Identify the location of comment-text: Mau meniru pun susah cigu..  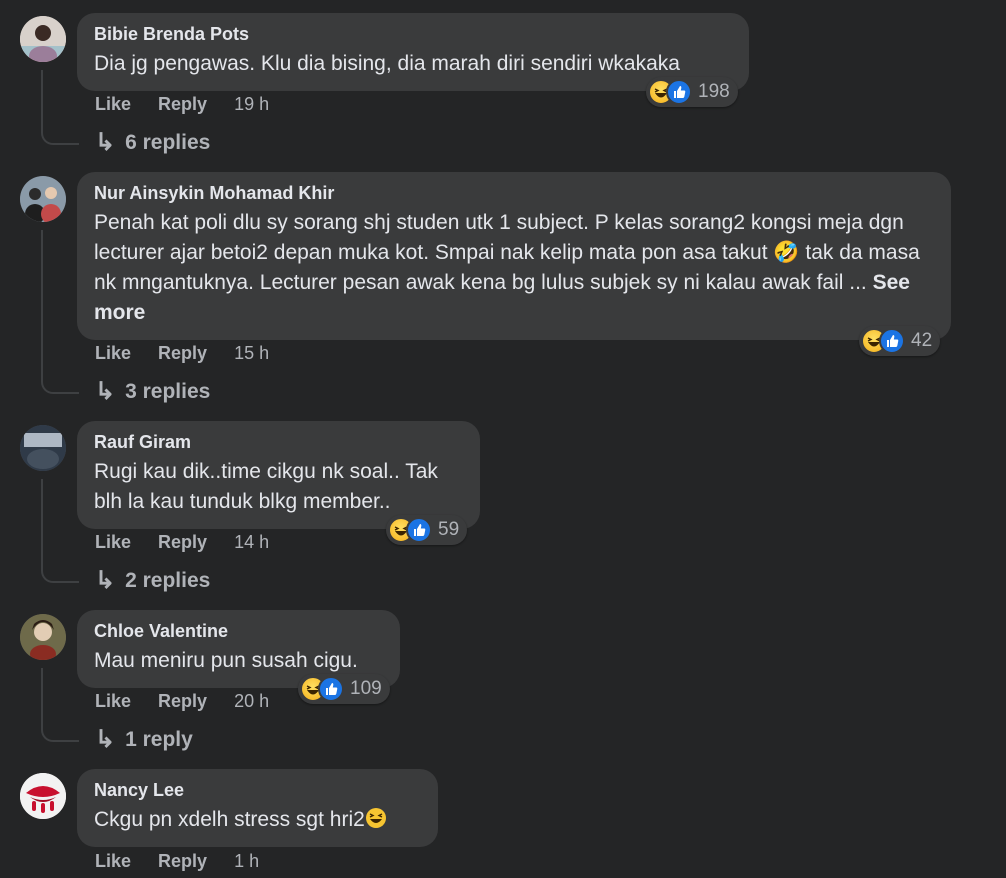
(226, 660).